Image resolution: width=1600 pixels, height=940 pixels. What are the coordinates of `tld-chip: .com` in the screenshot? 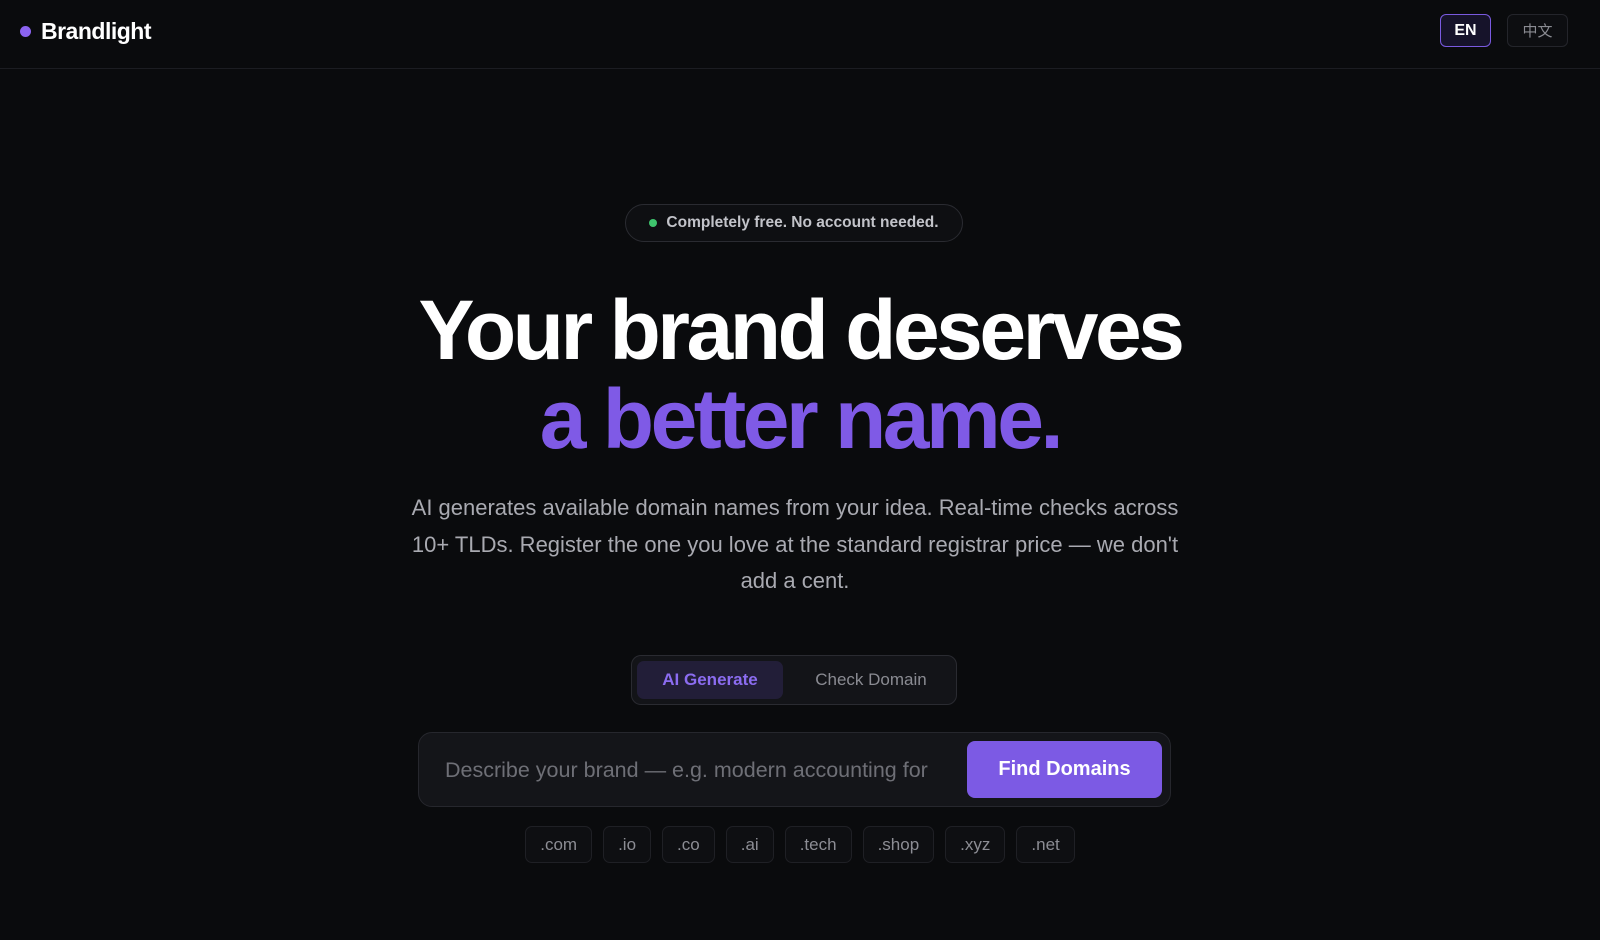 It's located at (559, 844).